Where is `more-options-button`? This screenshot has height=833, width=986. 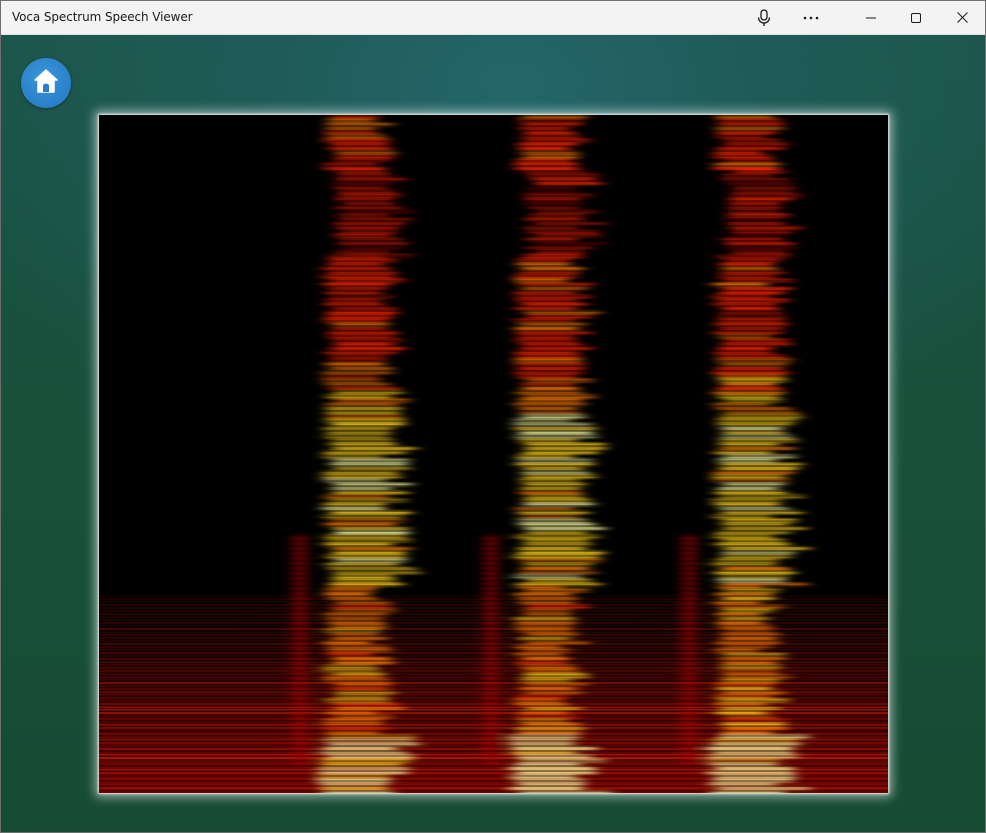
more-options-button is located at coordinates (811, 17).